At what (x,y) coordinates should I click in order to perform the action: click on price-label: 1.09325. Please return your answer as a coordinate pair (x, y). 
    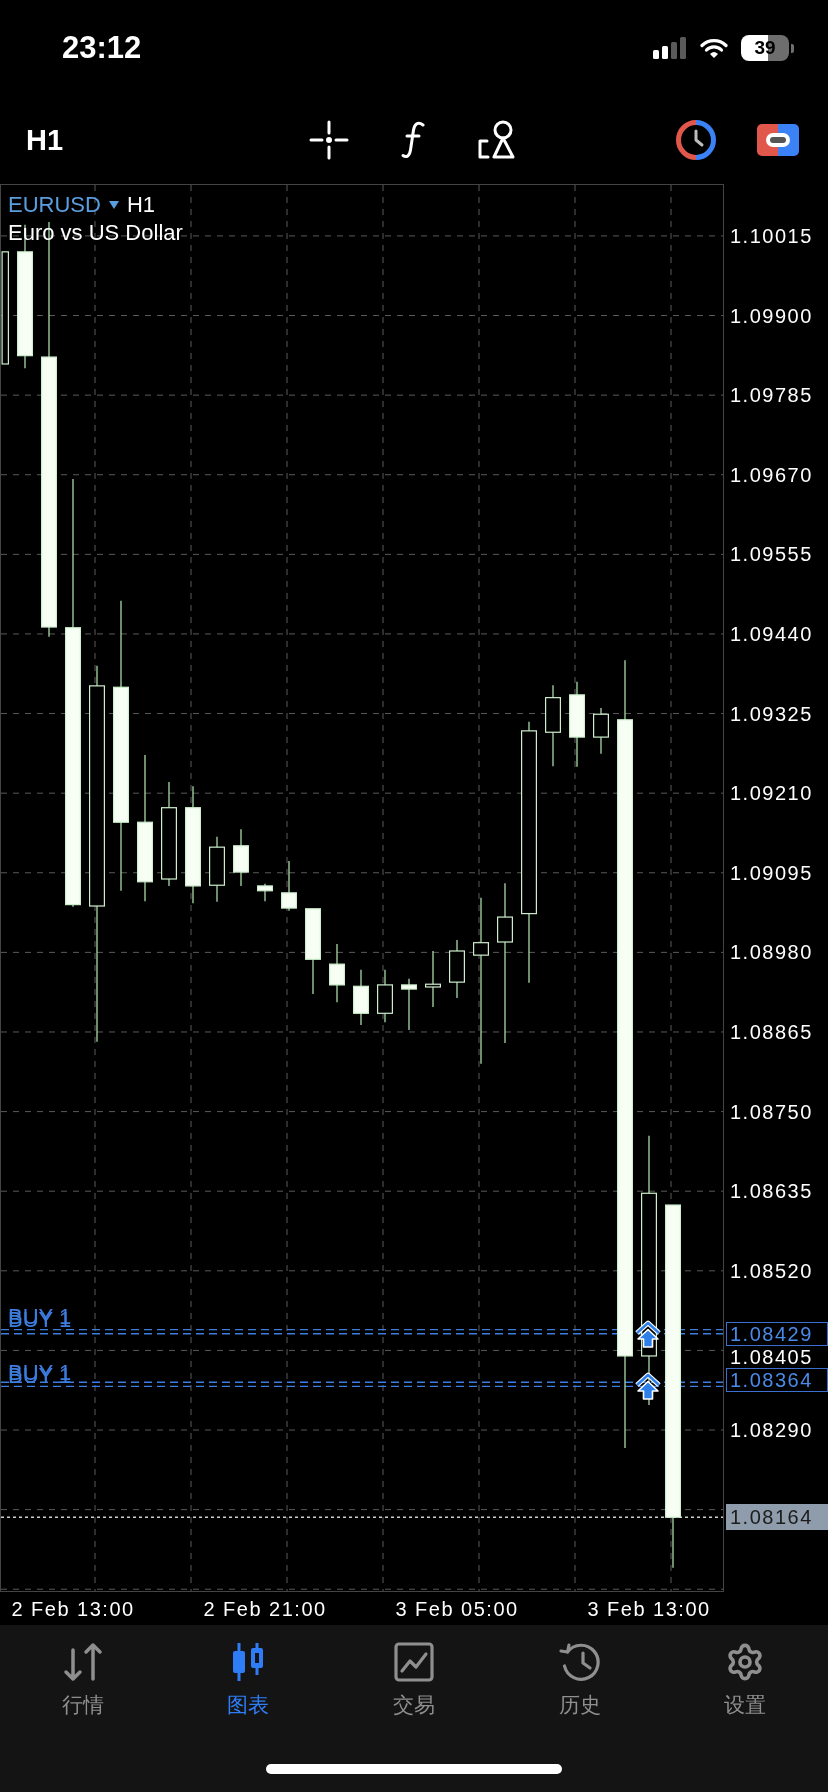
    Looking at the image, I should click on (771, 713).